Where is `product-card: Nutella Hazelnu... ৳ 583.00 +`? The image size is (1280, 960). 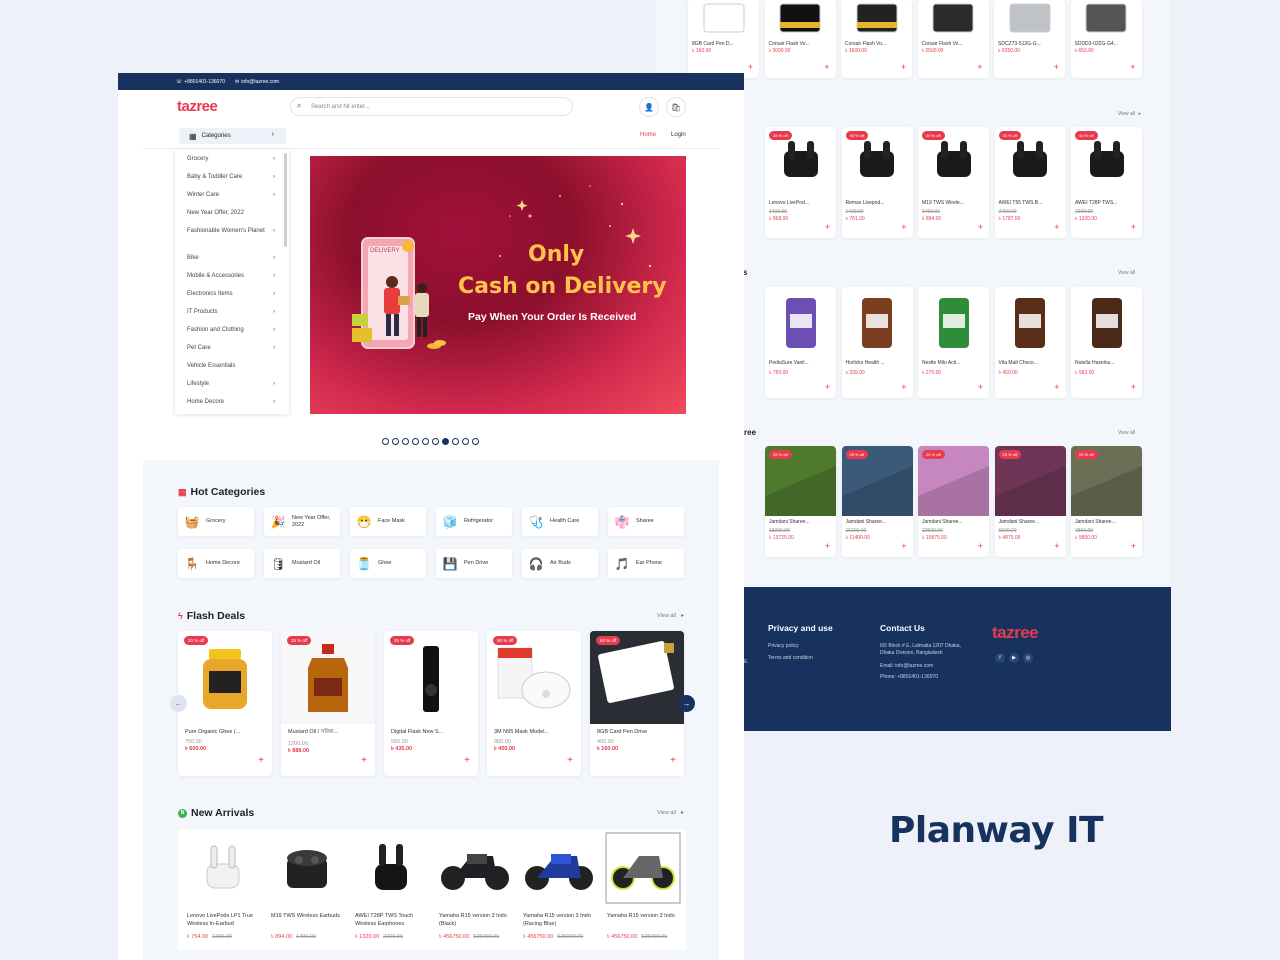
product-card: Nutella Hazelnu... ৳ 583.00 + is located at coordinates (1106, 342).